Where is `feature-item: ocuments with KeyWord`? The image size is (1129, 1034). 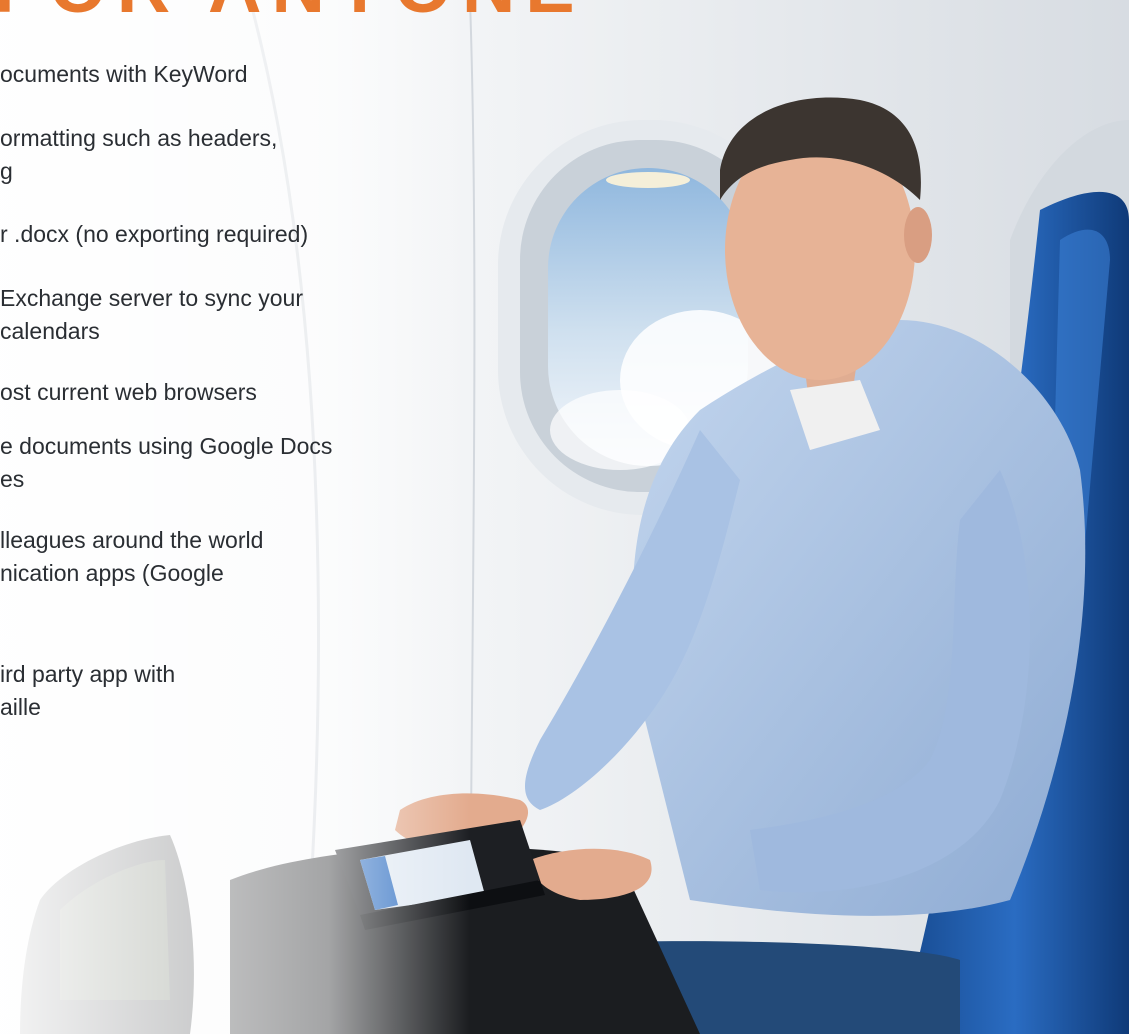
feature-item: ocuments with KeyWord is located at coordinates (124, 74).